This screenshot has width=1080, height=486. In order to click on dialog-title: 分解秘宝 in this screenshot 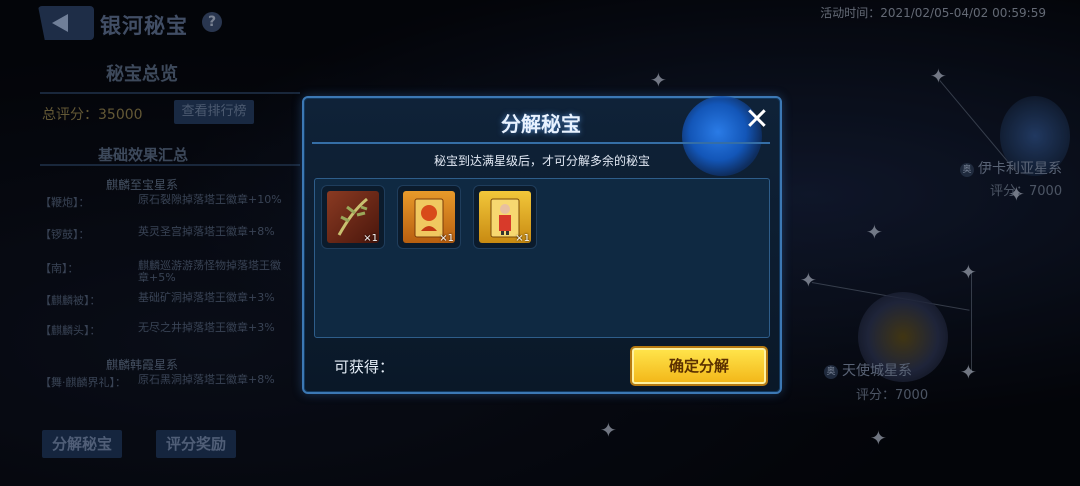, I will do `click(541, 124)`.